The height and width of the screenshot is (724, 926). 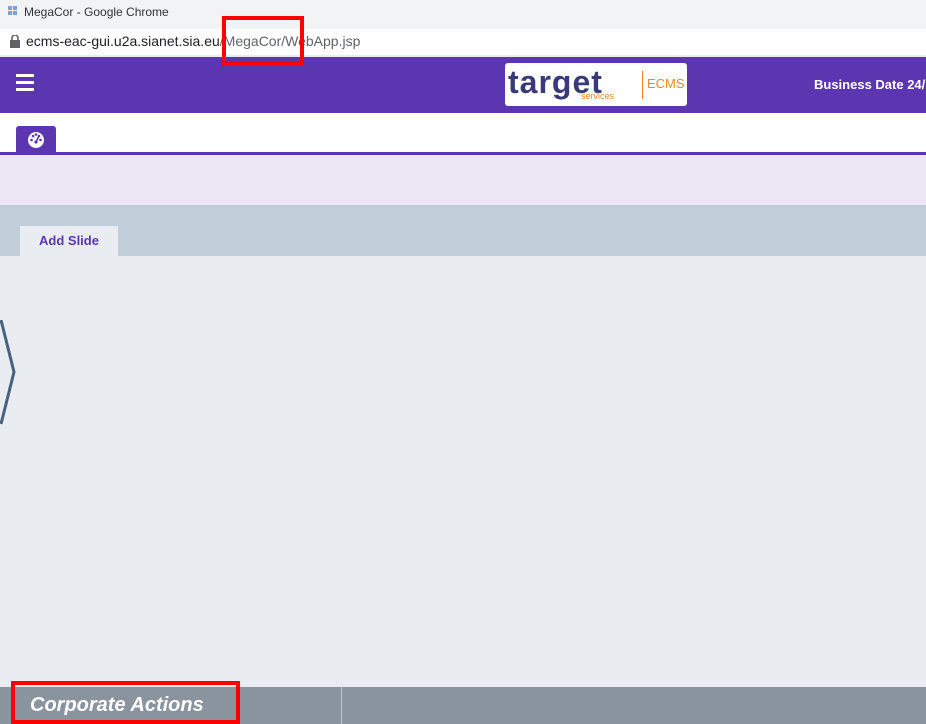 What do you see at coordinates (263, 41) in the screenshot?
I see `url-highlight-box` at bounding box center [263, 41].